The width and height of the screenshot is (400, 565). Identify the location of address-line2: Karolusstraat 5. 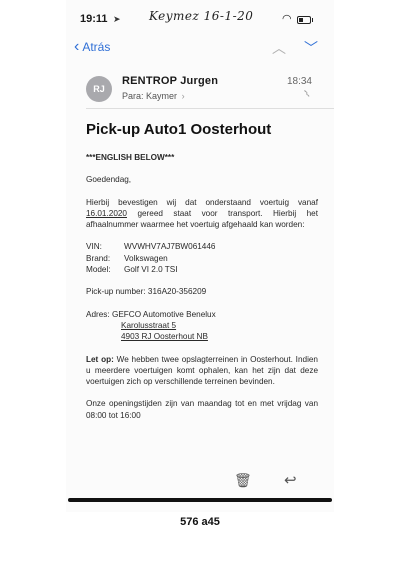
(131, 325).